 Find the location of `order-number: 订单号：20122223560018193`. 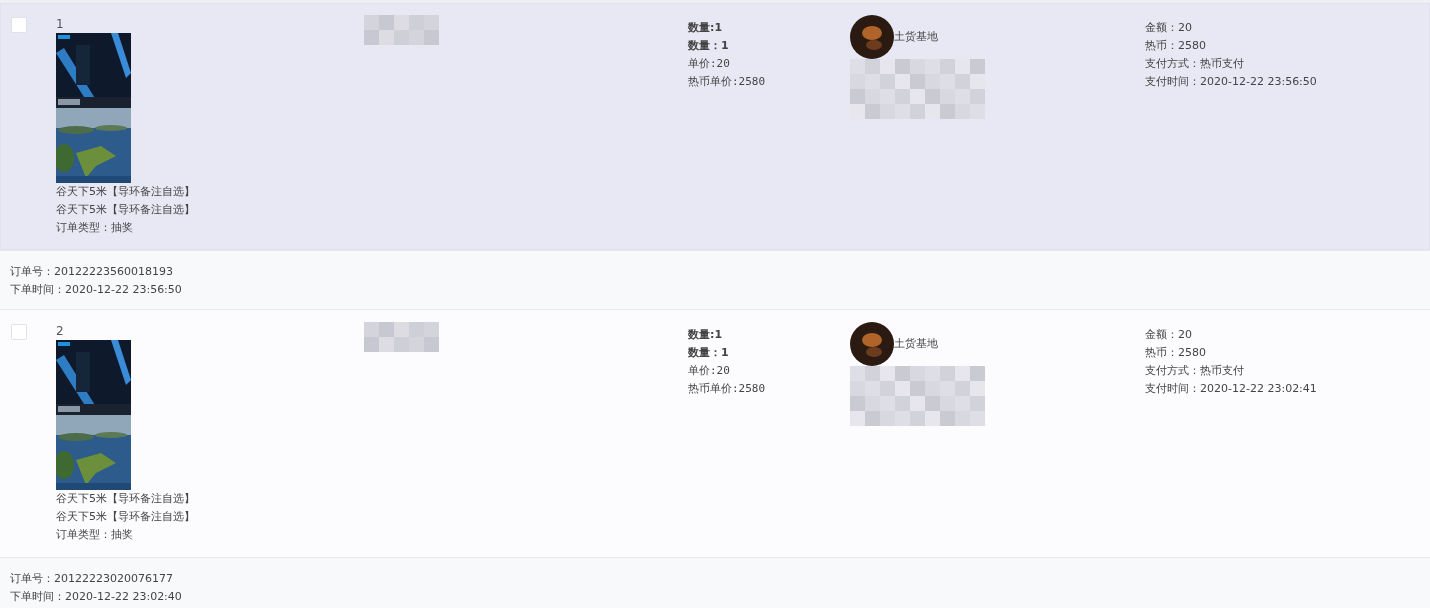

order-number: 订单号：20122223560018193 is located at coordinates (92, 272).